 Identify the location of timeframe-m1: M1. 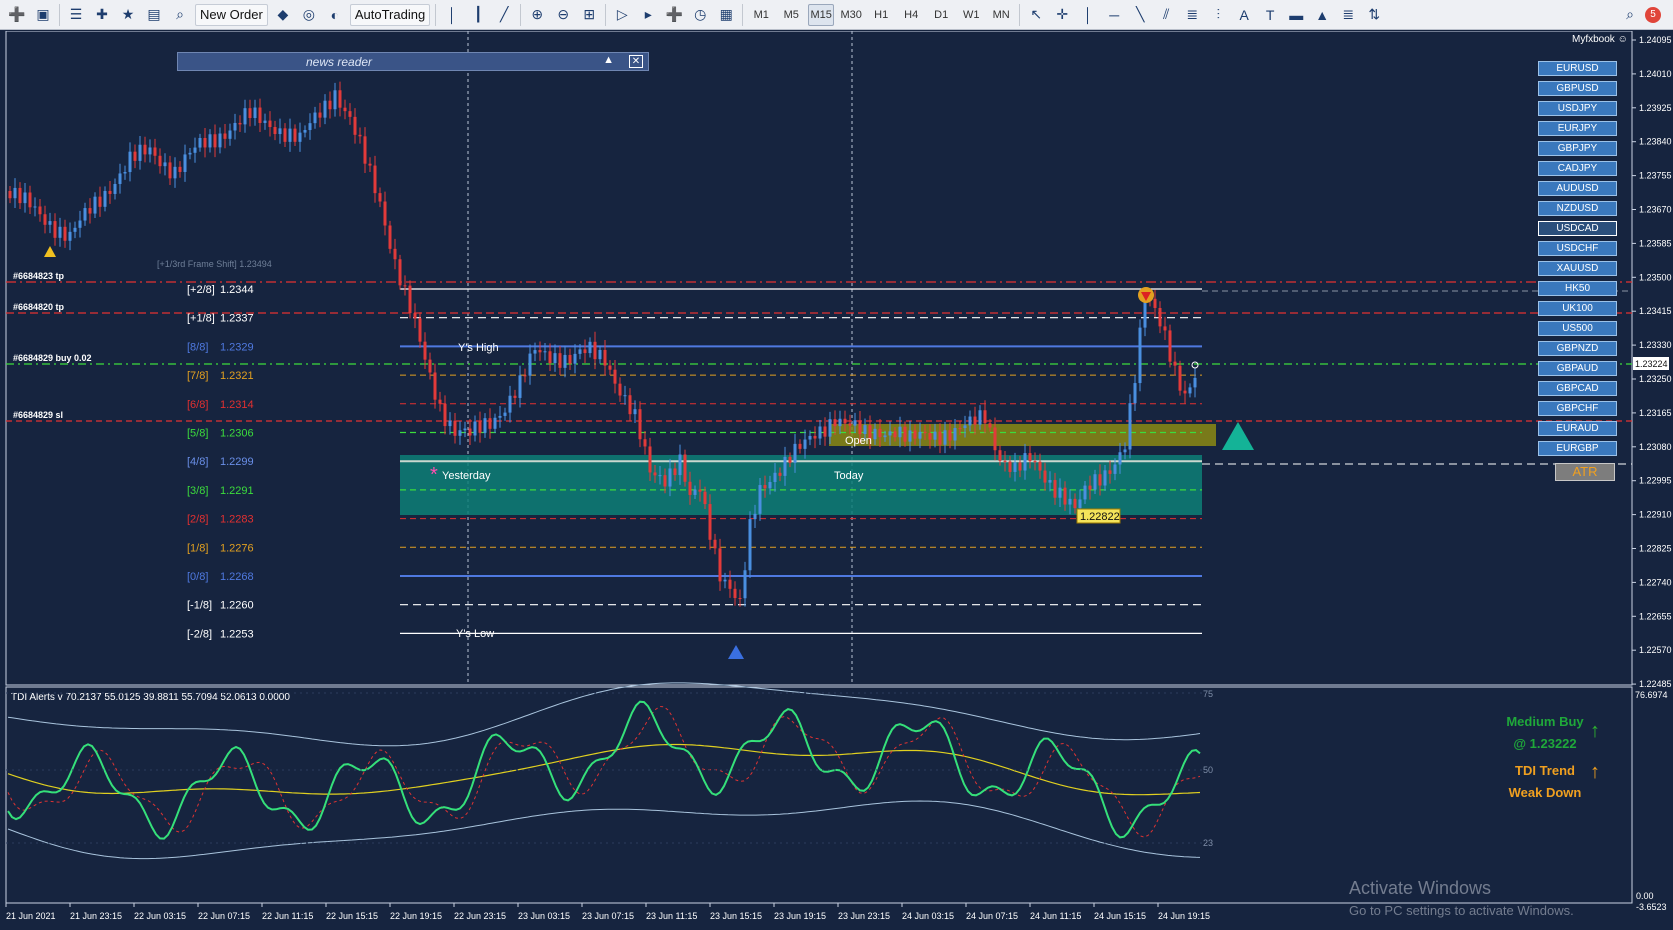
(761, 15).